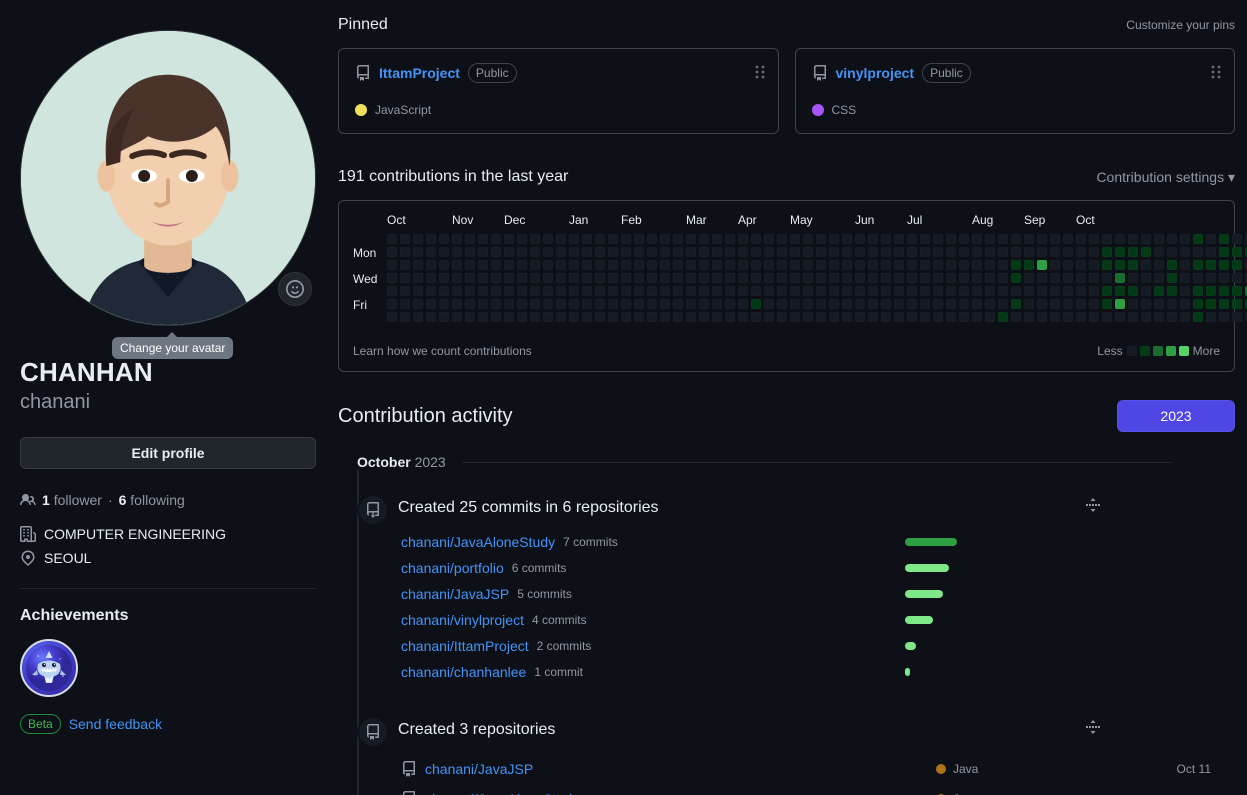 The image size is (1247, 795). Describe the element at coordinates (455, 594) in the screenshot. I see `commit-repo-link: chanani/JavaJSP` at that location.